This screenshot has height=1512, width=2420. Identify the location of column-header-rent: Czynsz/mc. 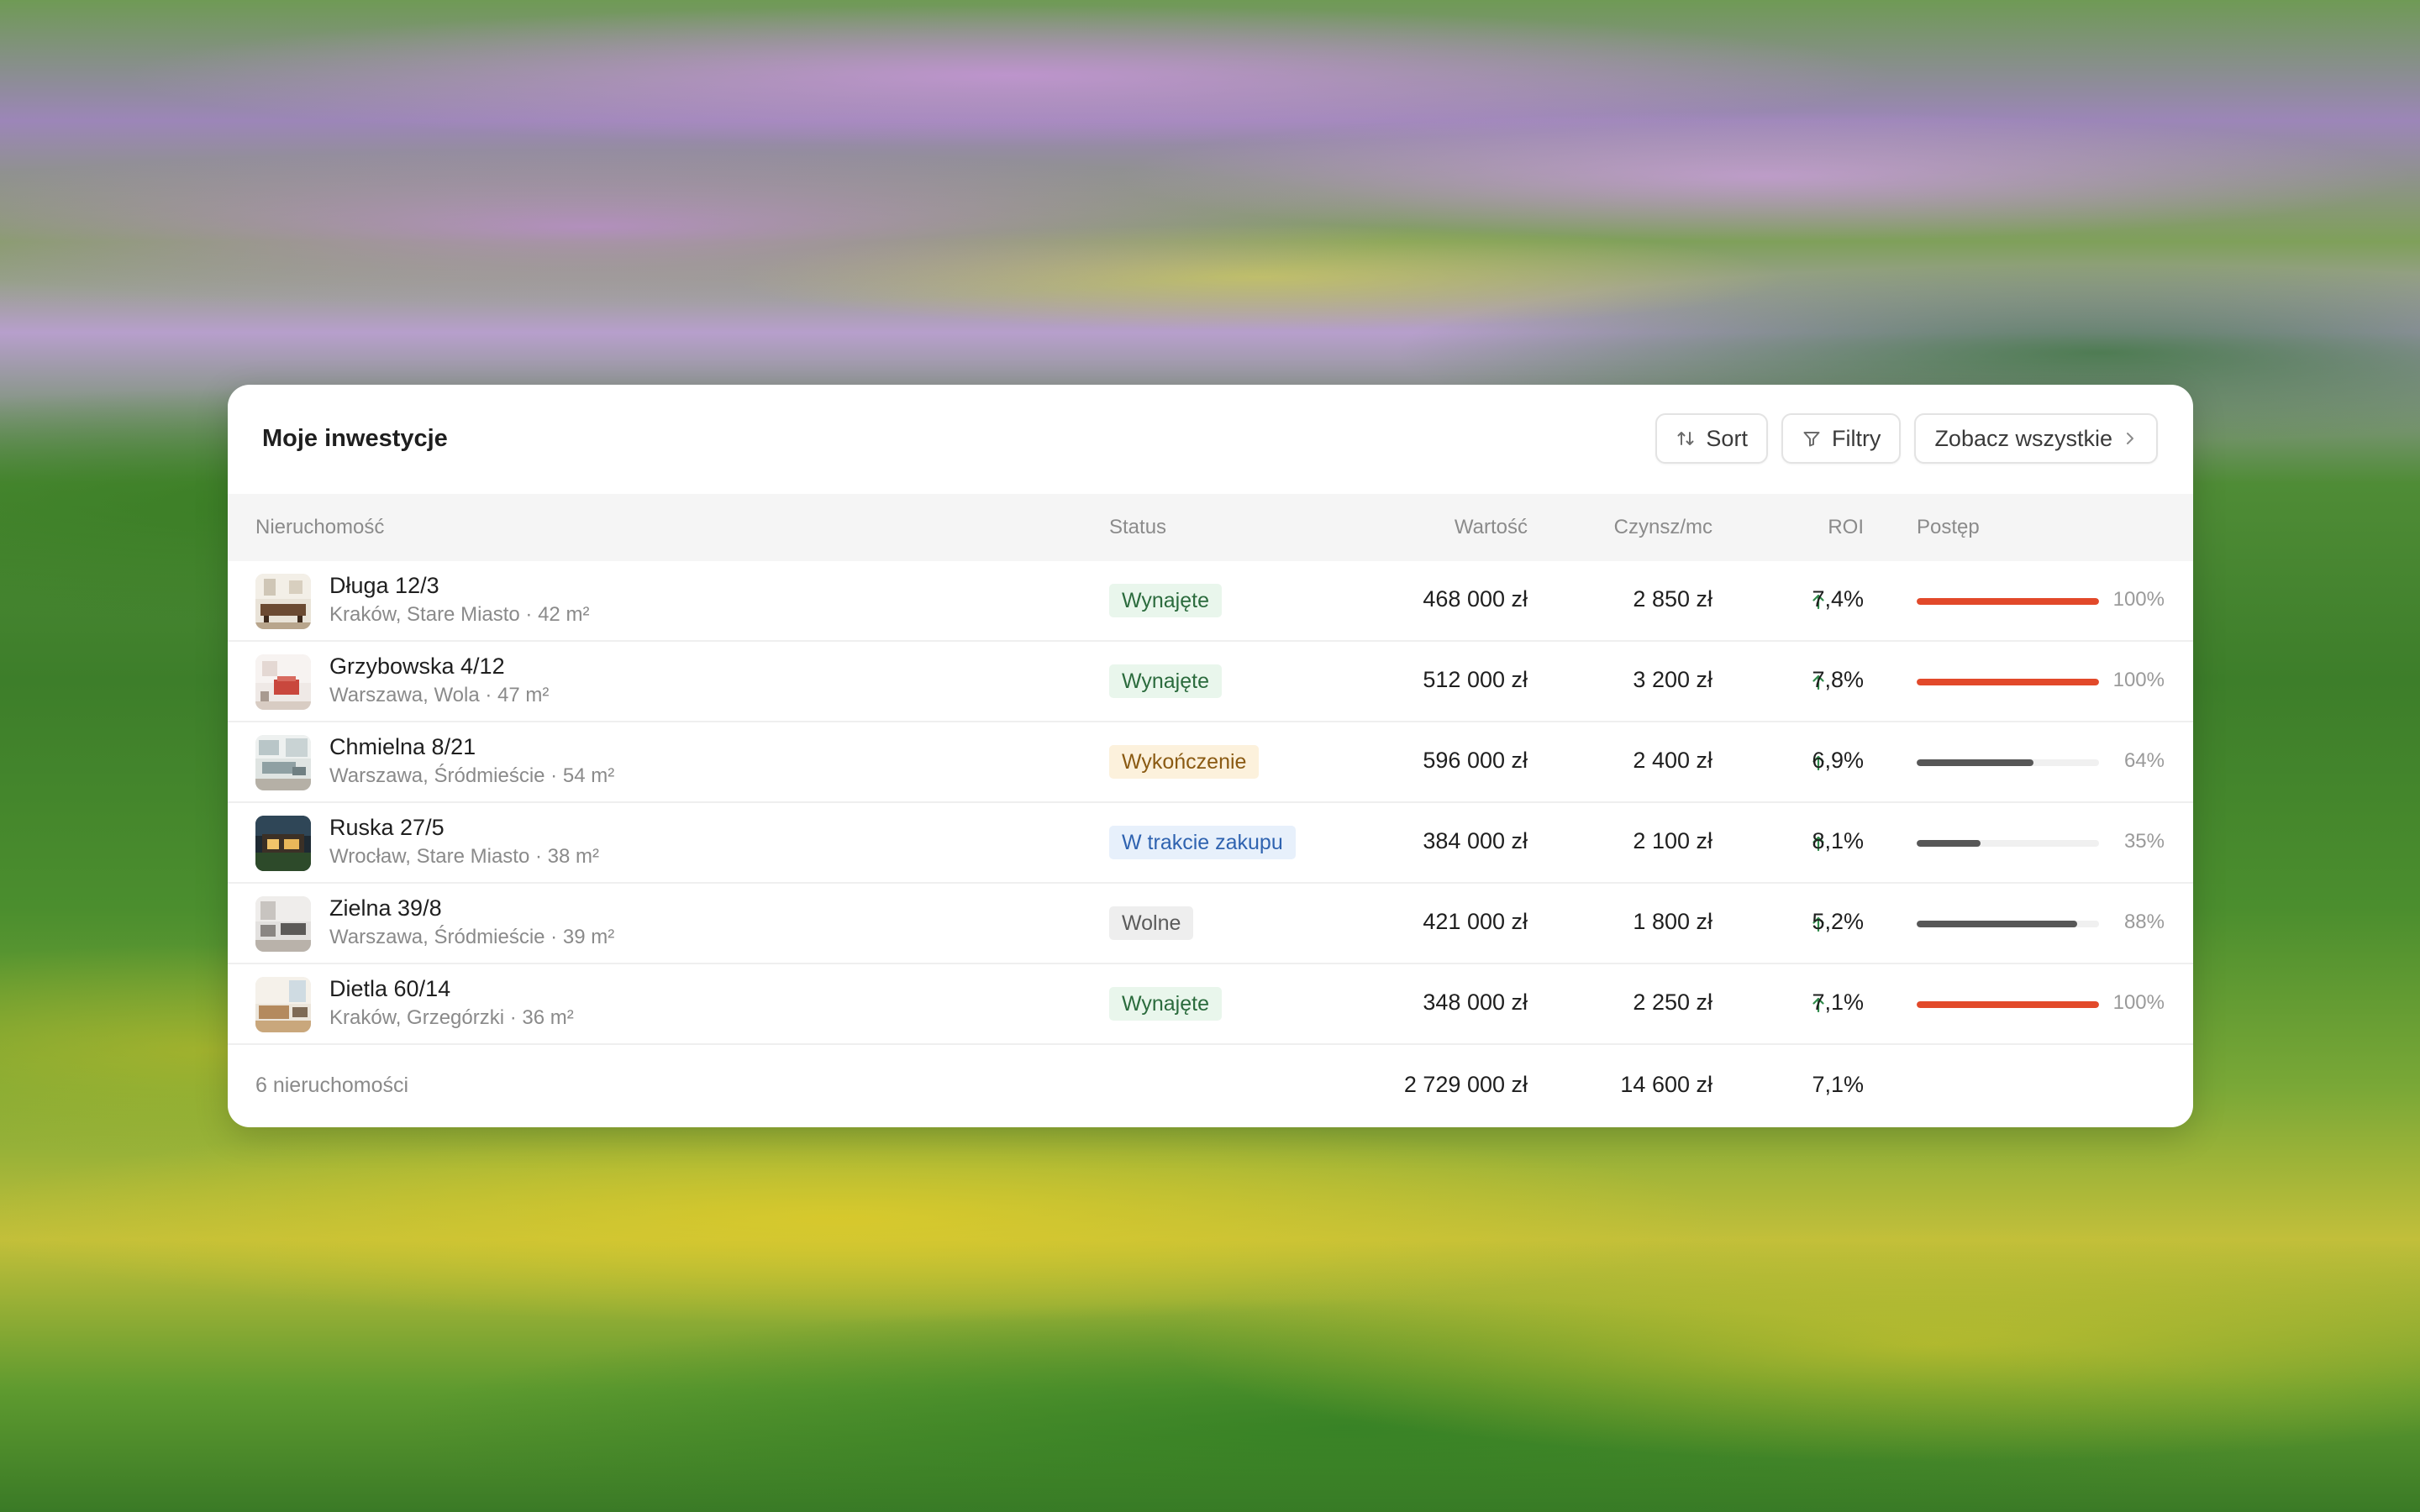
(1663, 527).